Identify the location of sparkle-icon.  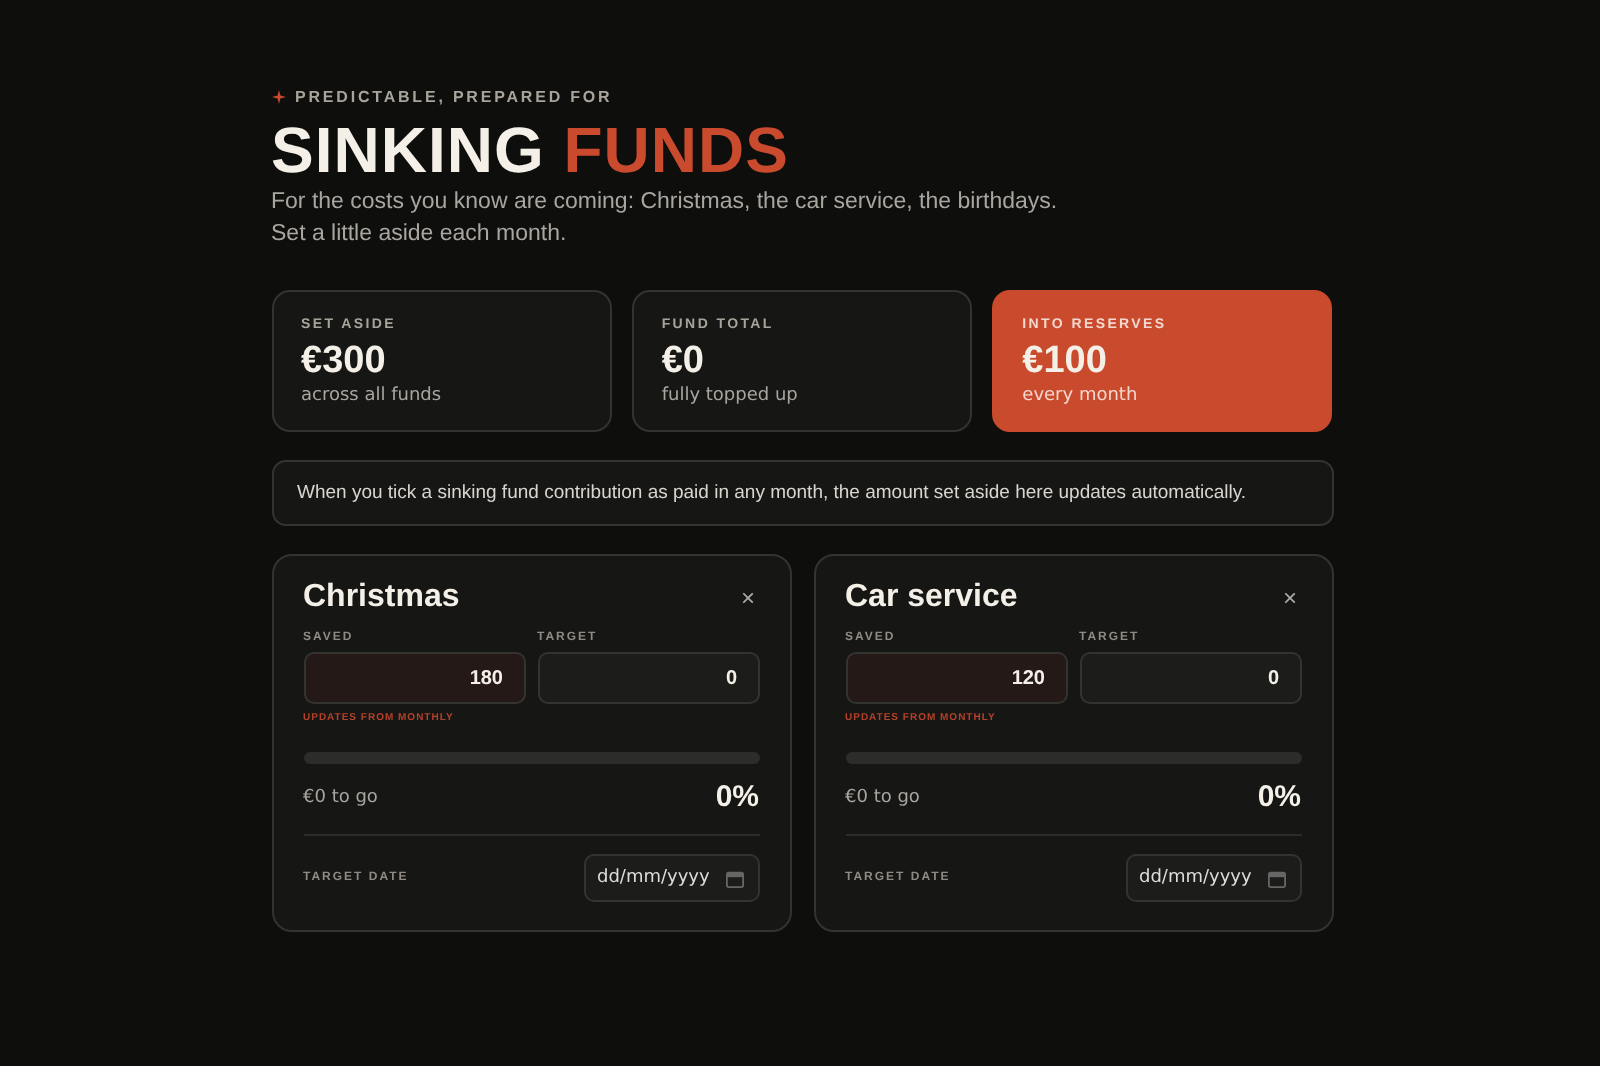
(278, 97).